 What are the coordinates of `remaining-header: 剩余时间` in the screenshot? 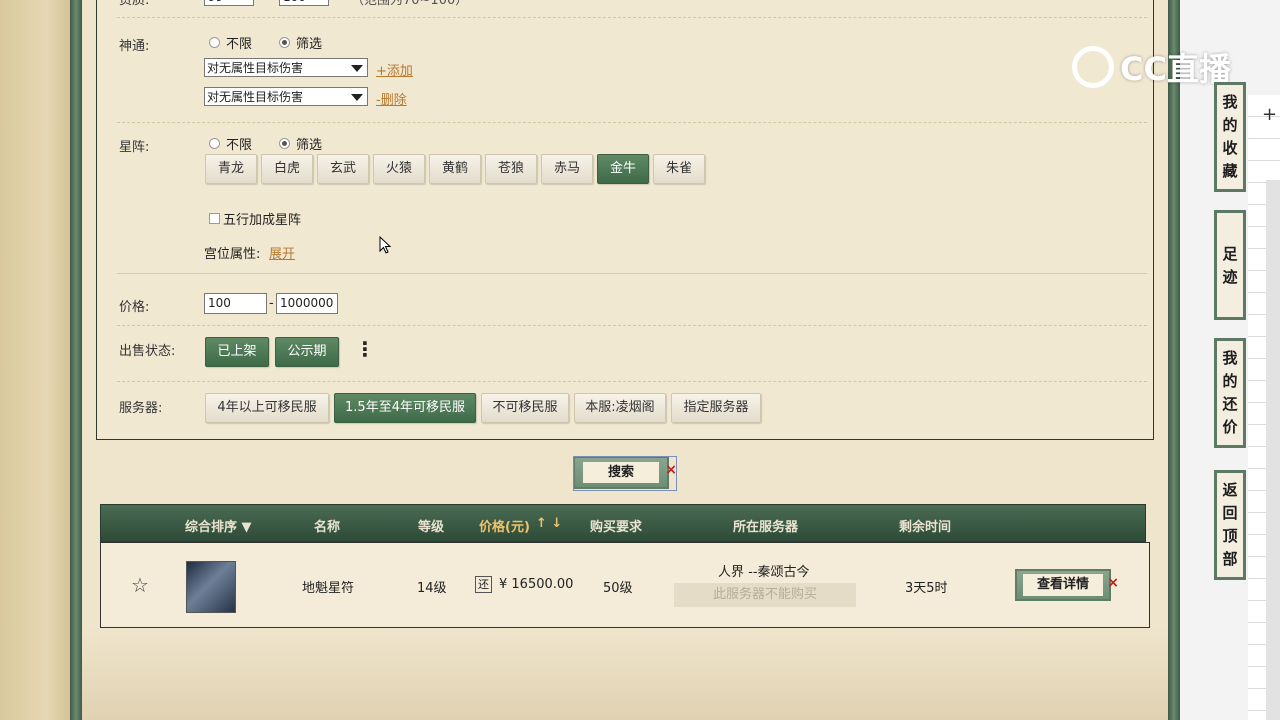 It's located at (925, 527).